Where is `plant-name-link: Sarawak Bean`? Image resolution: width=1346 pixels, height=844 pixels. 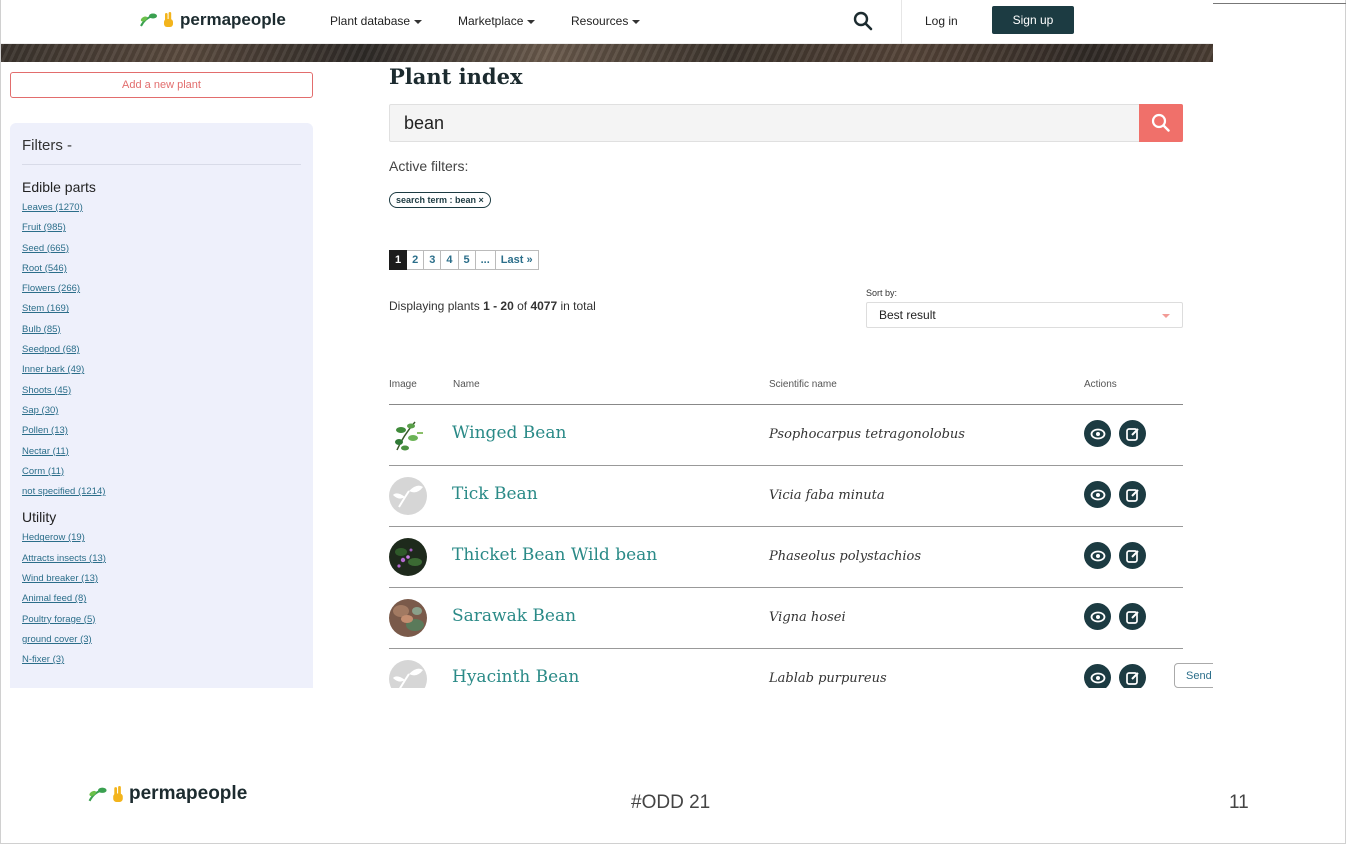
plant-name-link: Sarawak Bean is located at coordinates (514, 616).